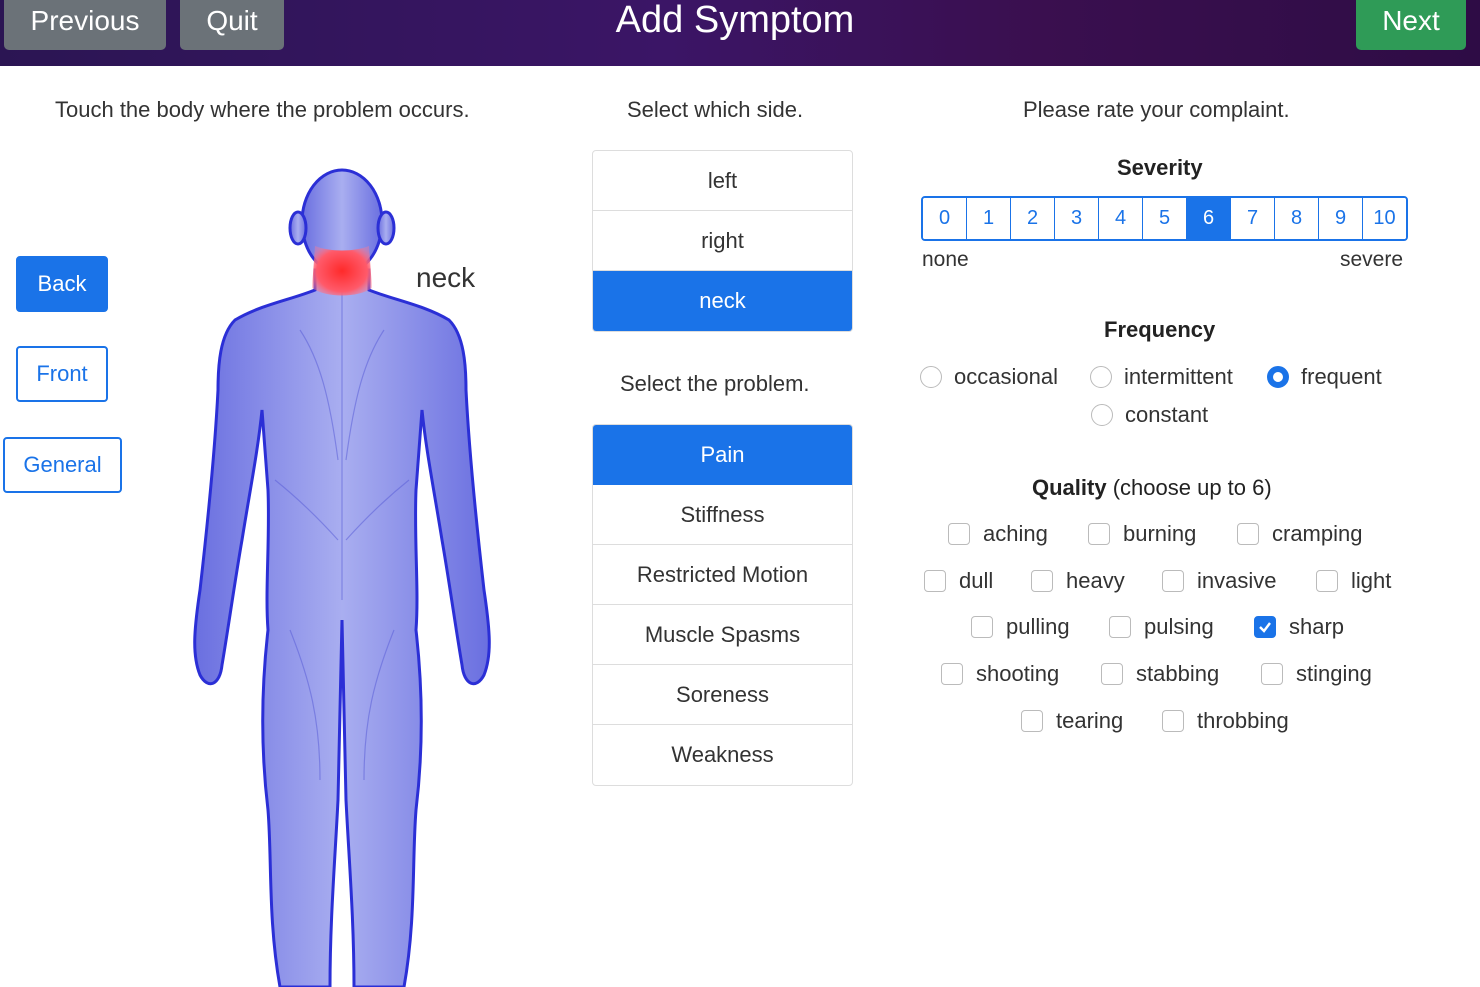 The height and width of the screenshot is (987, 1480). I want to click on quality-sharp: sharp, so click(1299, 627).